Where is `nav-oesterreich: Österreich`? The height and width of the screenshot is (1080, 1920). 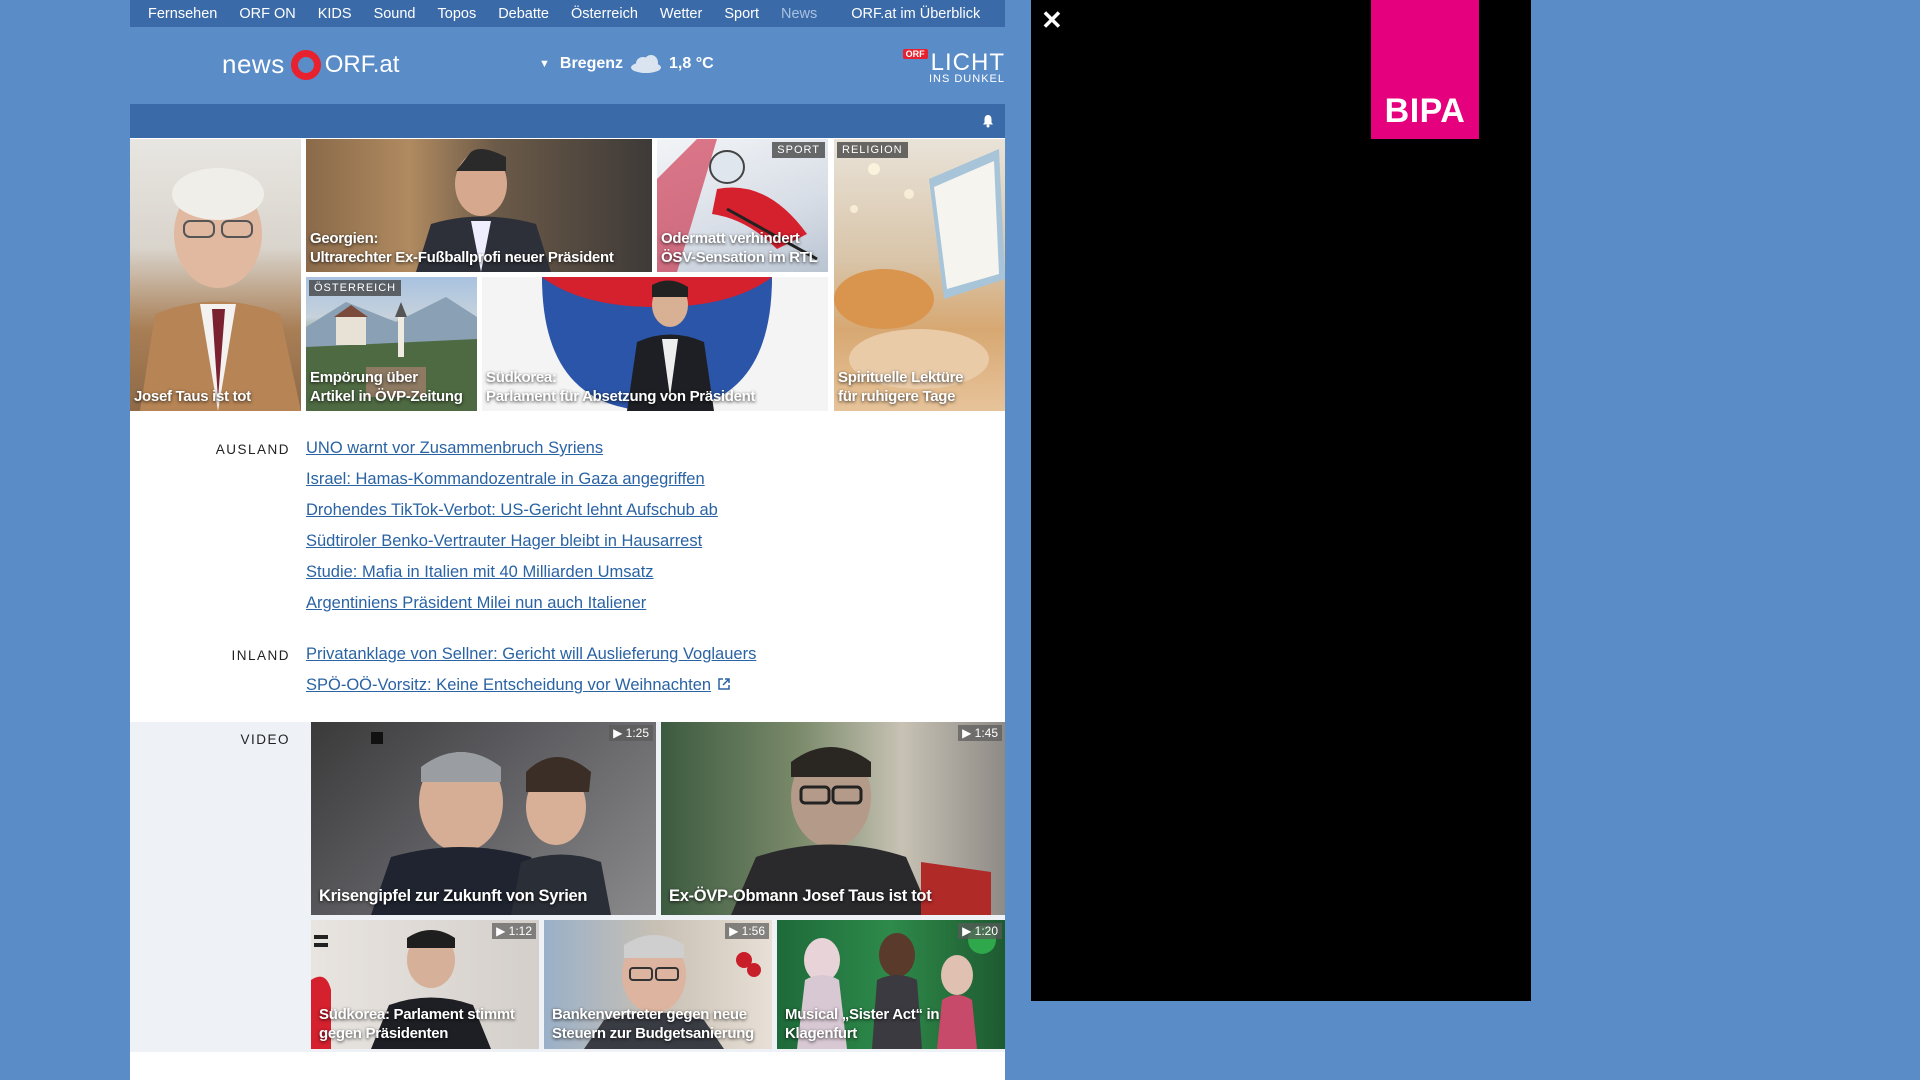
nav-oesterreich: Österreich is located at coordinates (604, 14).